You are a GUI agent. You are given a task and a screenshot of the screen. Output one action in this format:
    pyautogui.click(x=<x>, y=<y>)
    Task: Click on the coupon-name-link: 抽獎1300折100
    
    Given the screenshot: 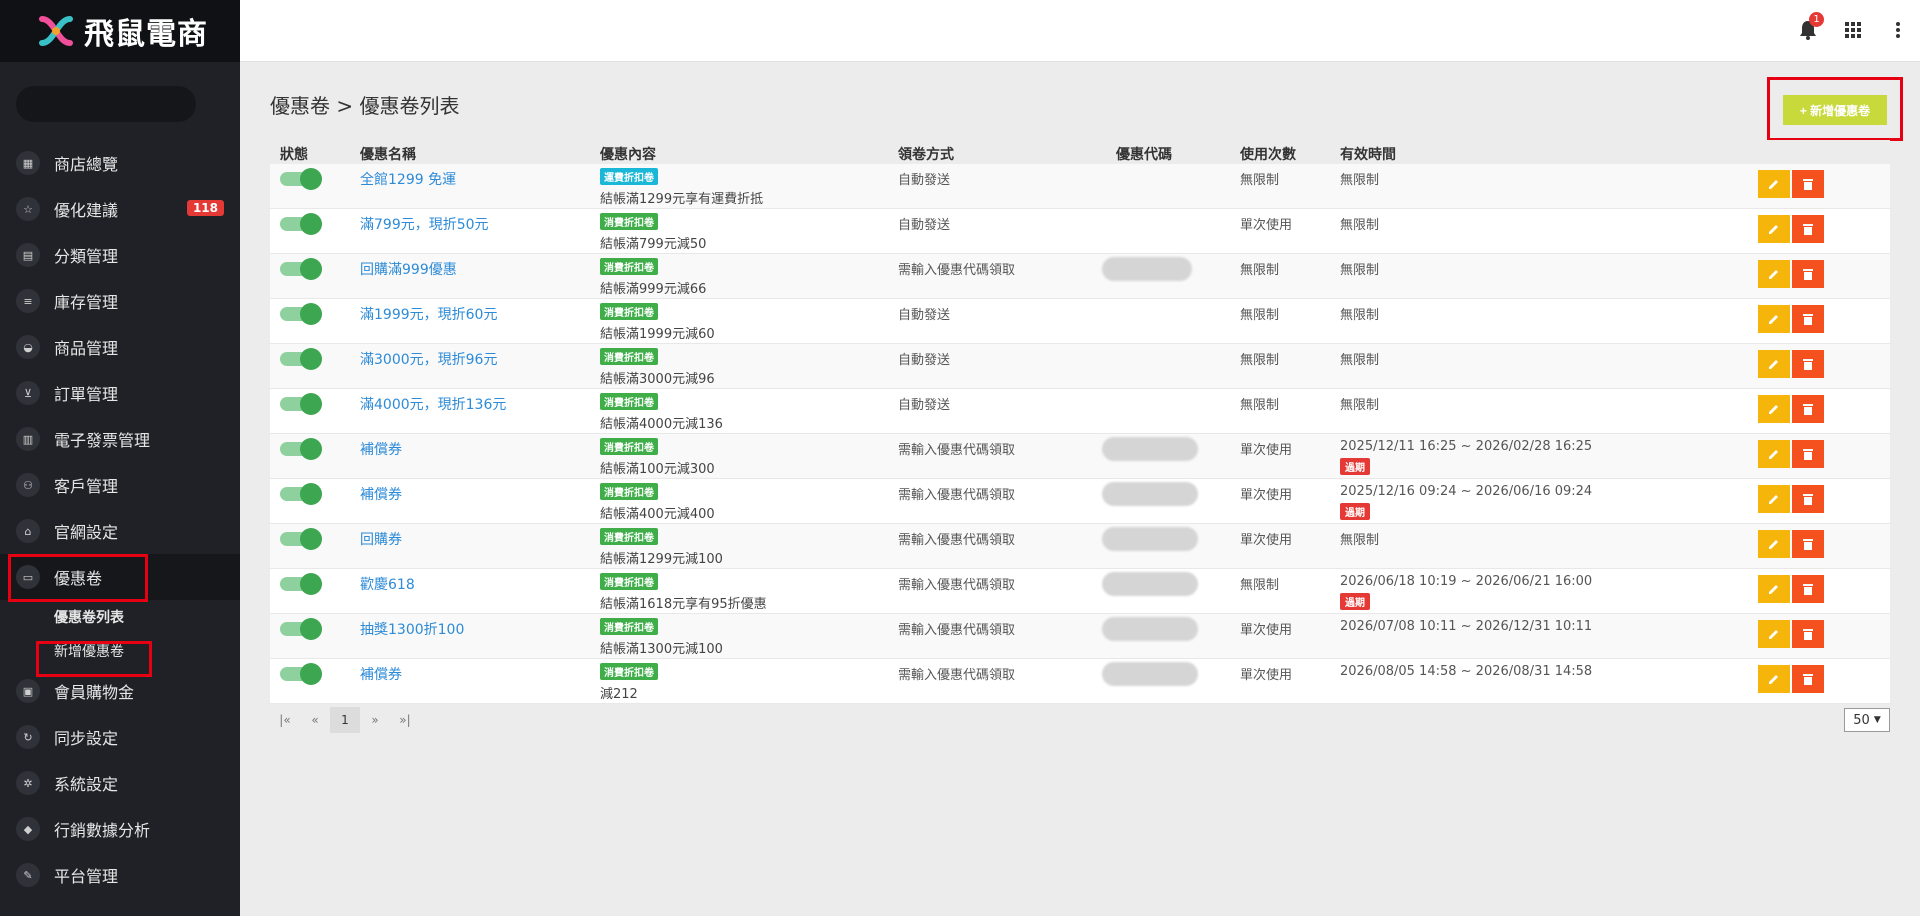 What is the action you would take?
    pyautogui.click(x=412, y=629)
    